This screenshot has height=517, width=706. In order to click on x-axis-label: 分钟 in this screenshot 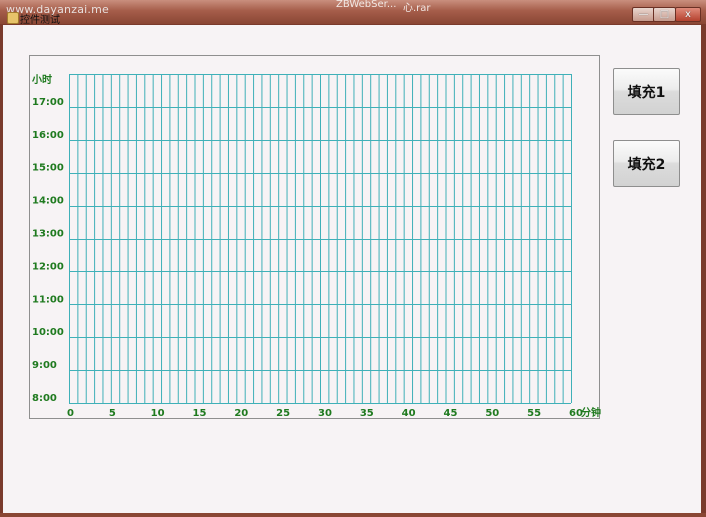, I will do `click(591, 412)`.